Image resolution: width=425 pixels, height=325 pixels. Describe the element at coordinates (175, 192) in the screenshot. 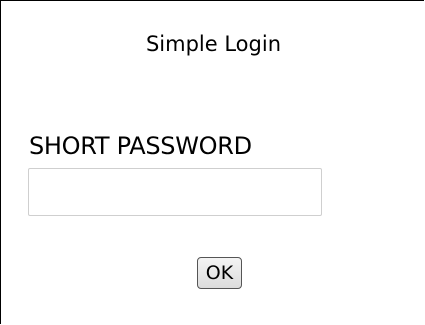

I see `password-field` at that location.